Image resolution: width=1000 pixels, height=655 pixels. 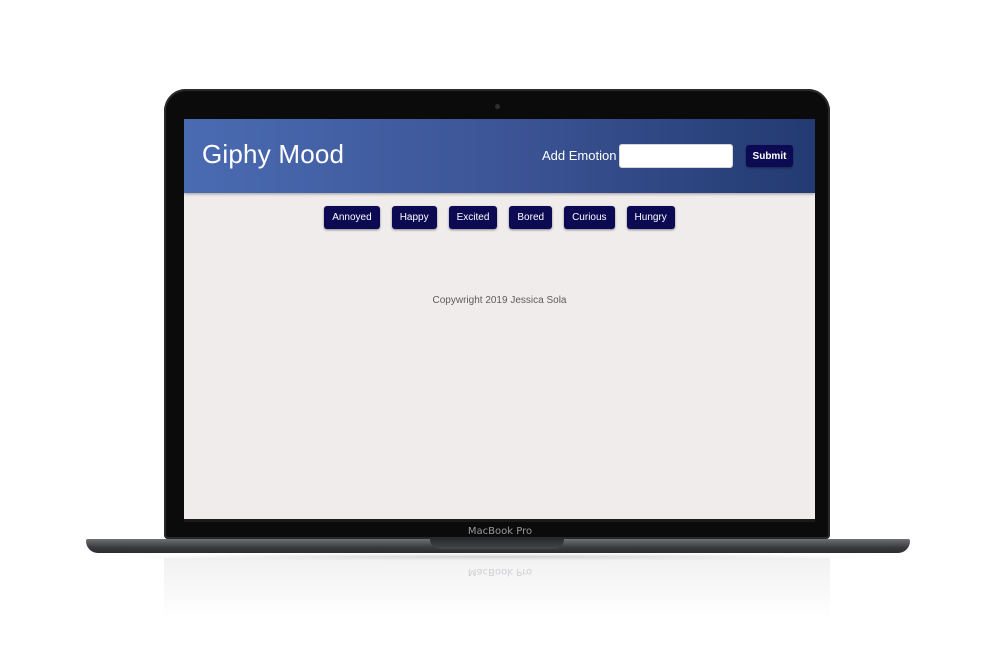 I want to click on emotion-button-happy: Happy, so click(x=414, y=217).